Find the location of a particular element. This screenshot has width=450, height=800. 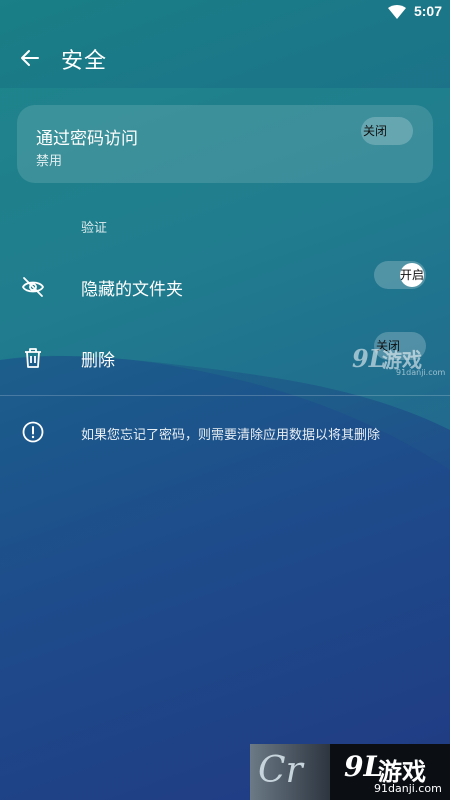

info-text: 如果您忘记了密码，则需要清除应用数据以将其删除 is located at coordinates (231, 435).